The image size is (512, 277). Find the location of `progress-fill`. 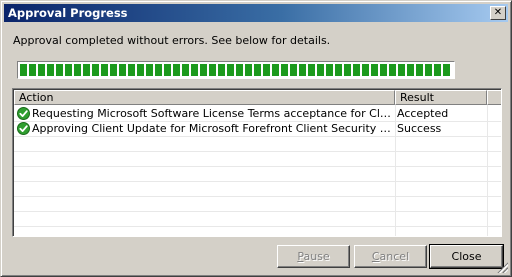

progress-fill is located at coordinates (236, 70).